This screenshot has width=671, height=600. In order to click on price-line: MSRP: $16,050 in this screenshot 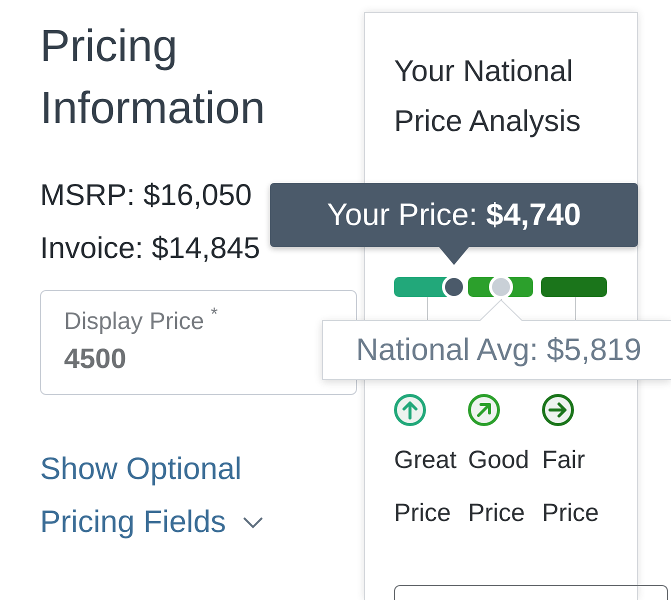, I will do `click(146, 196)`.